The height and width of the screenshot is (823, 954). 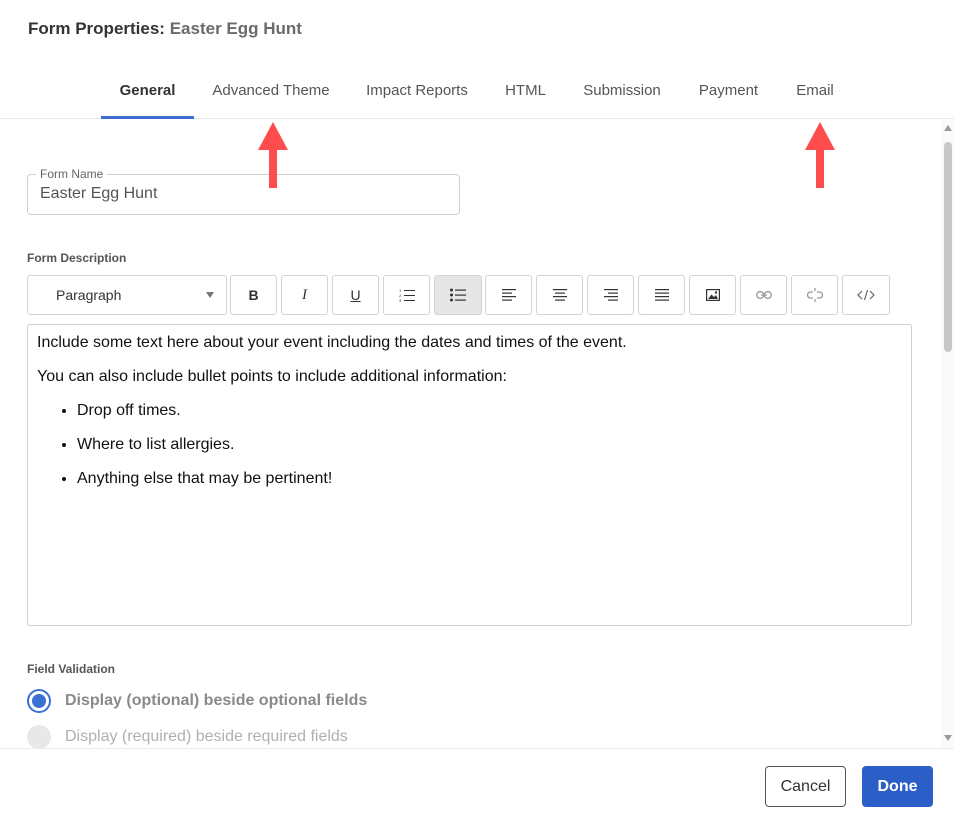 What do you see at coordinates (417, 90) in the screenshot?
I see `tab-impact-reports: Impact Reports` at bounding box center [417, 90].